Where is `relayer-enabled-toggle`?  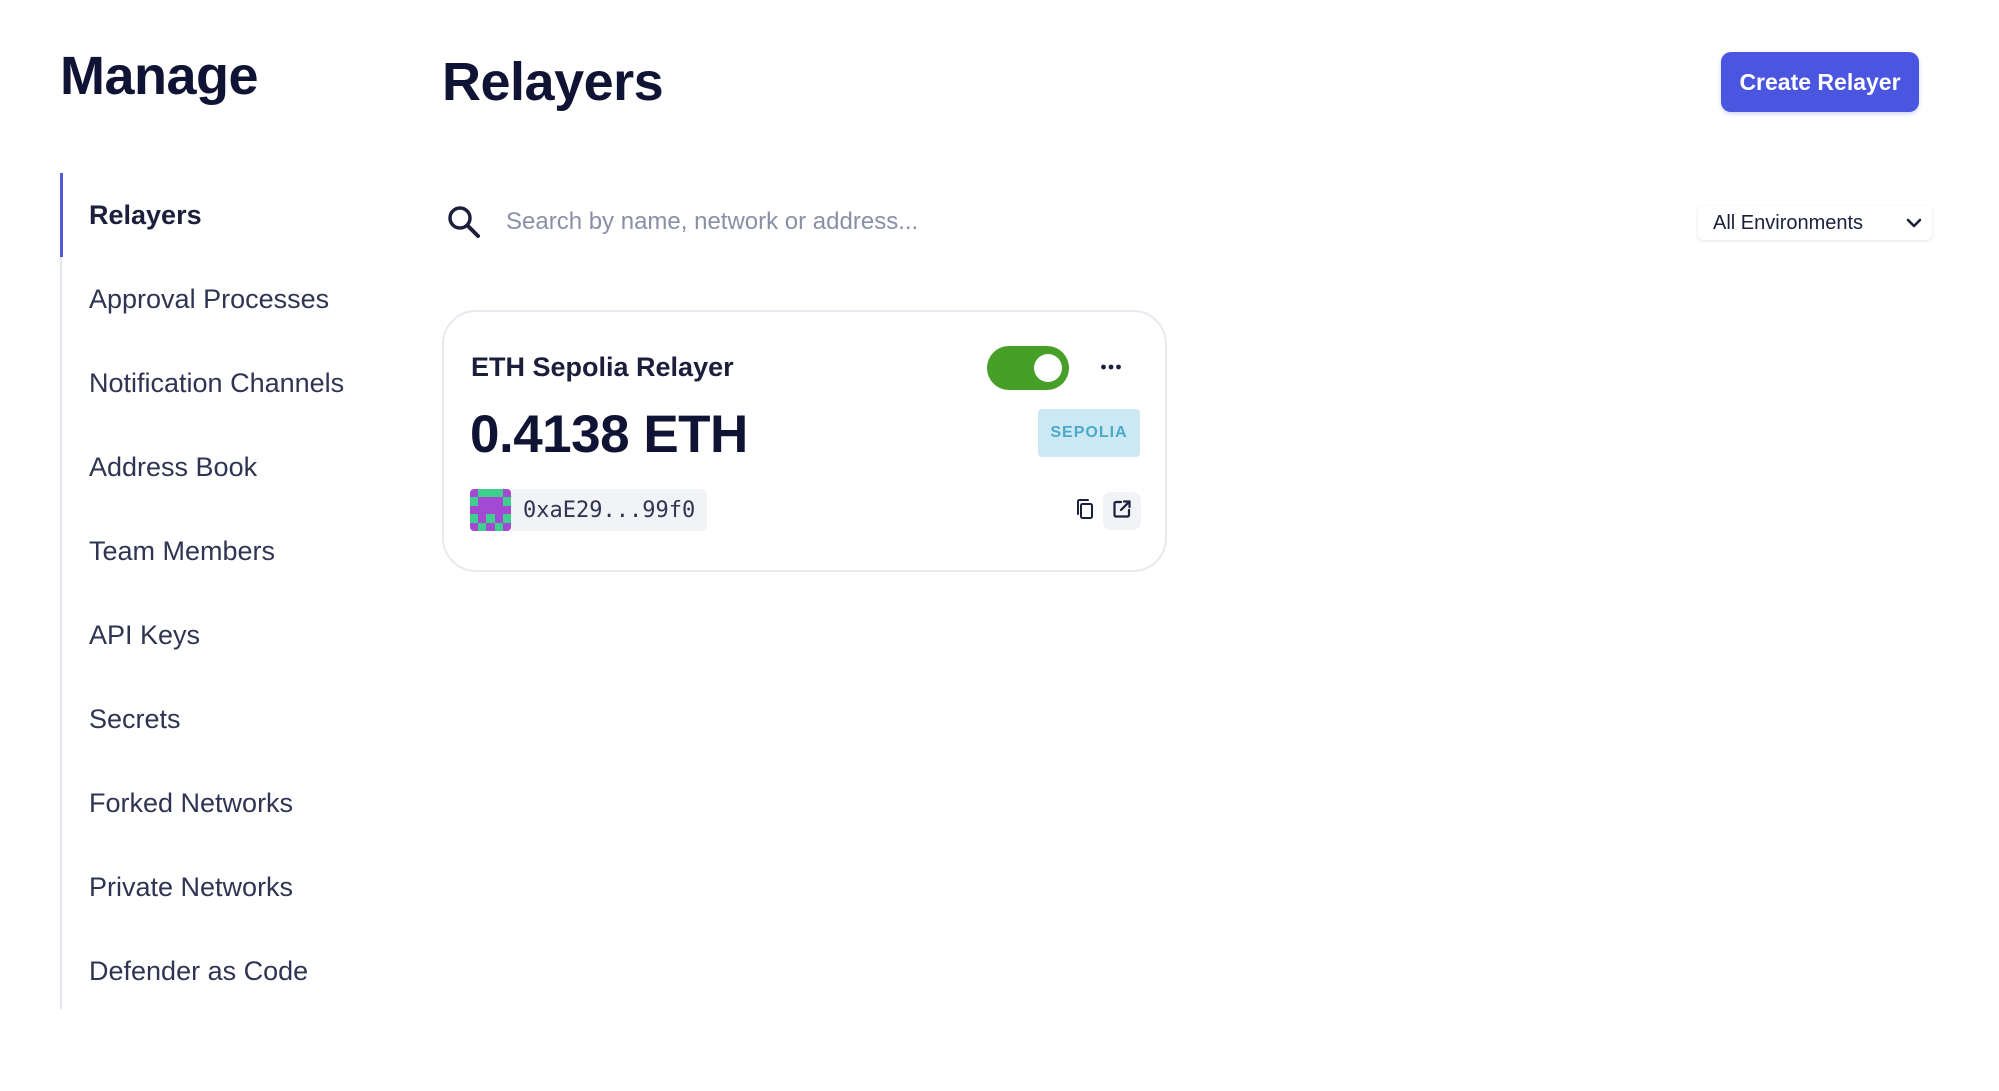 relayer-enabled-toggle is located at coordinates (1028, 368).